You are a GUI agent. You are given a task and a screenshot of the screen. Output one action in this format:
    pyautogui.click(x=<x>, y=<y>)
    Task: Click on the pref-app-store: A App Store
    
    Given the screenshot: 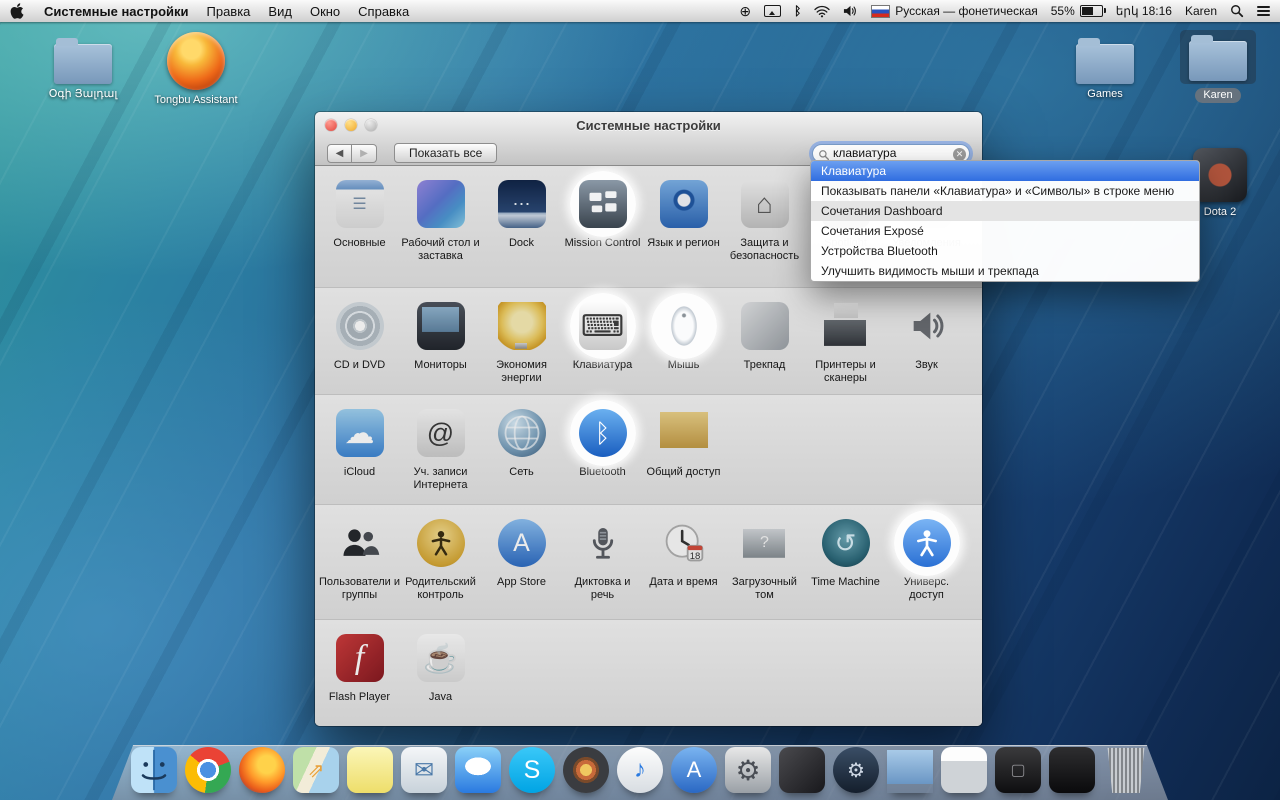 What is the action you would take?
    pyautogui.click(x=521, y=569)
    